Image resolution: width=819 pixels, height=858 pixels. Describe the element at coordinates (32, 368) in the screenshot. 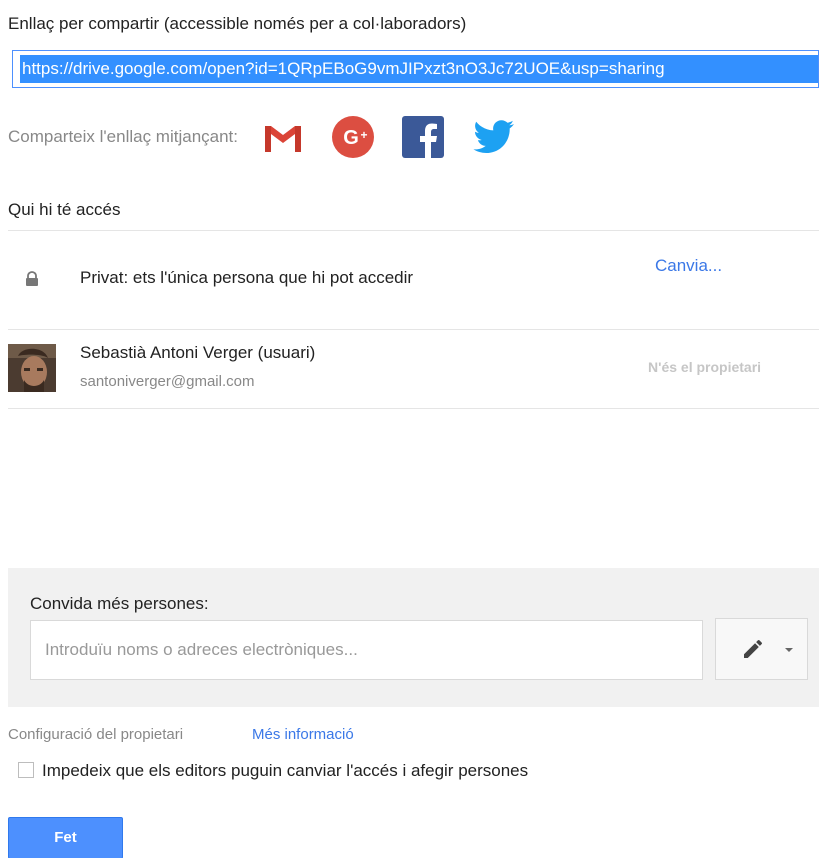

I see `avatar` at that location.